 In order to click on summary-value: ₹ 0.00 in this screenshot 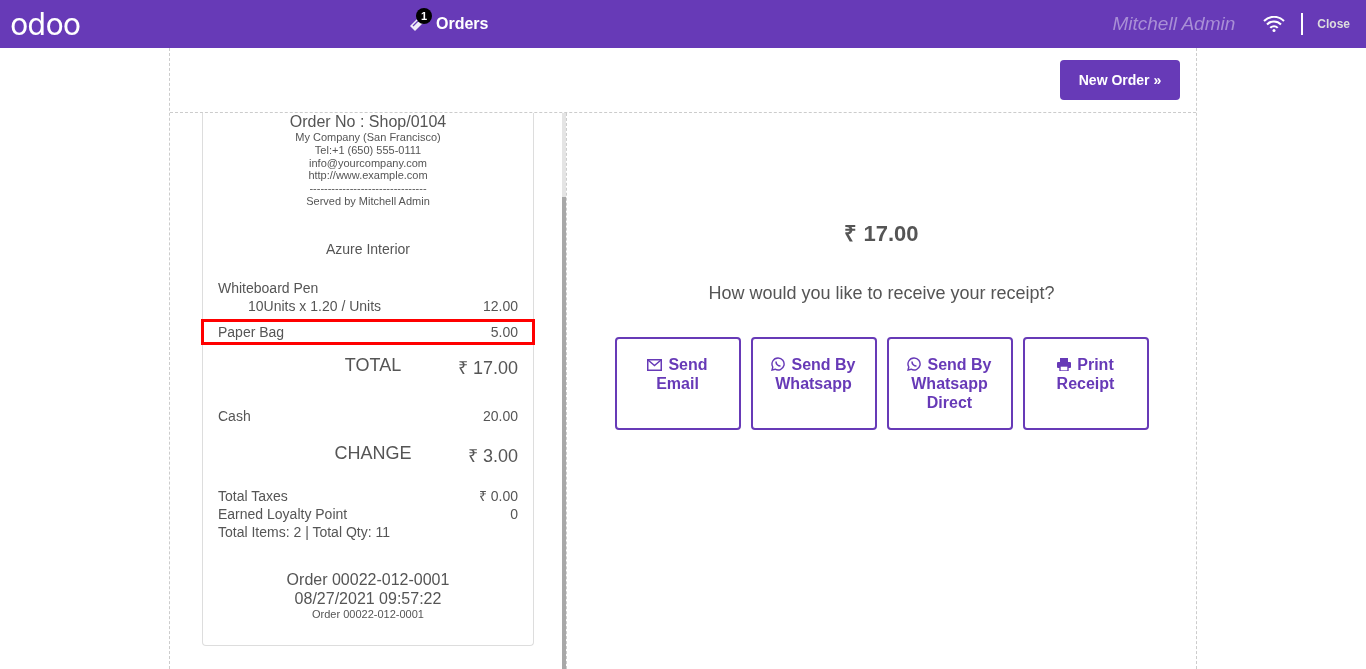, I will do `click(498, 496)`.